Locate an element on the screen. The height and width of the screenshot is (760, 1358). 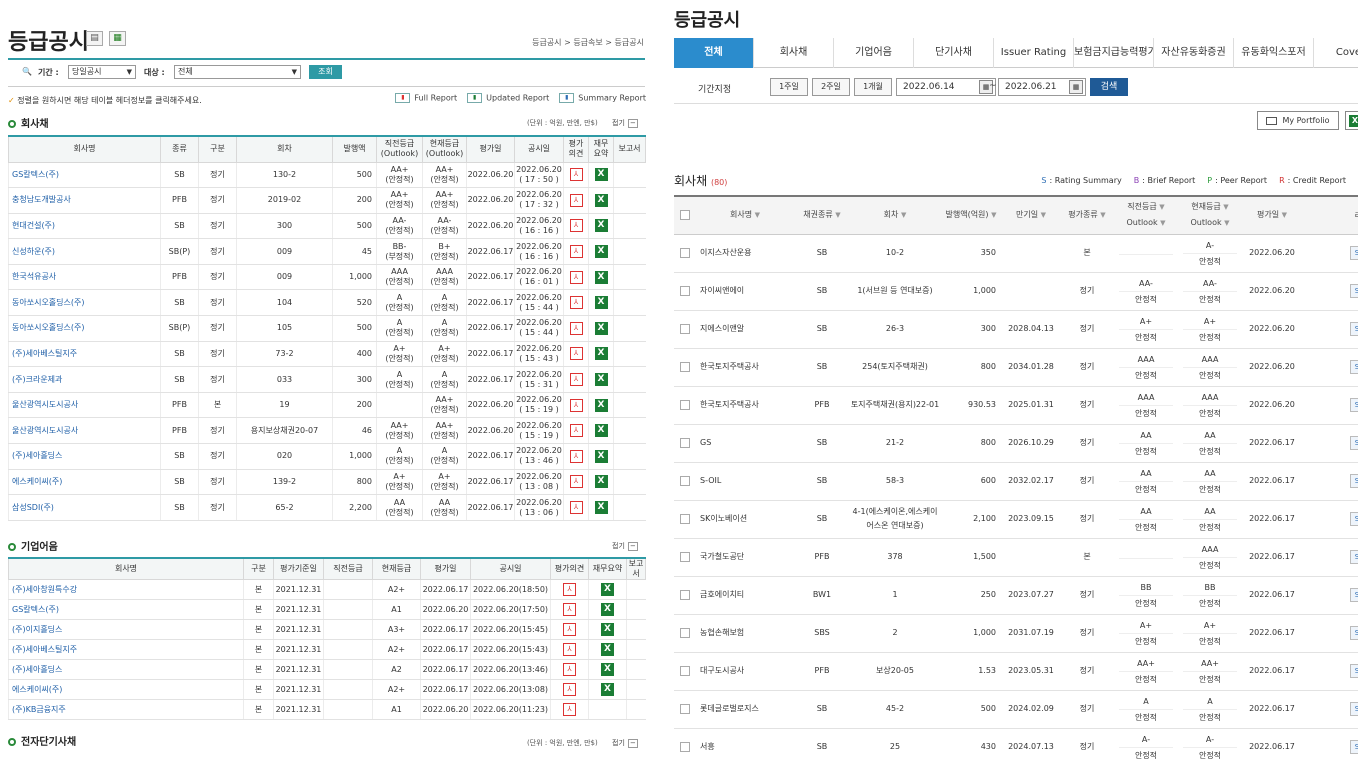
tab-item: 자산유동화증권 is located at coordinates (1194, 53).